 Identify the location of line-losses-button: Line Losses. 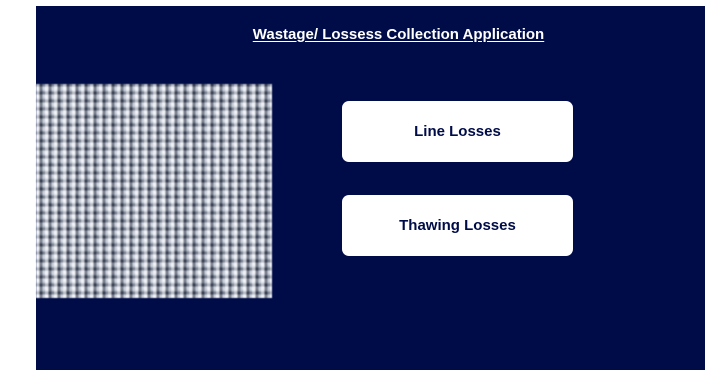
(457, 131).